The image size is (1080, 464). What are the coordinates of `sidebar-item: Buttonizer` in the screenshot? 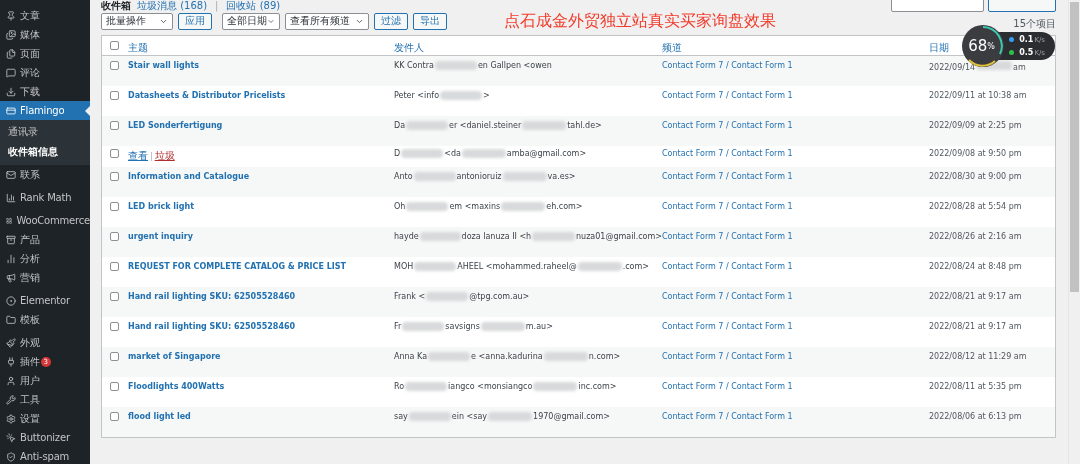 It's located at (45, 437).